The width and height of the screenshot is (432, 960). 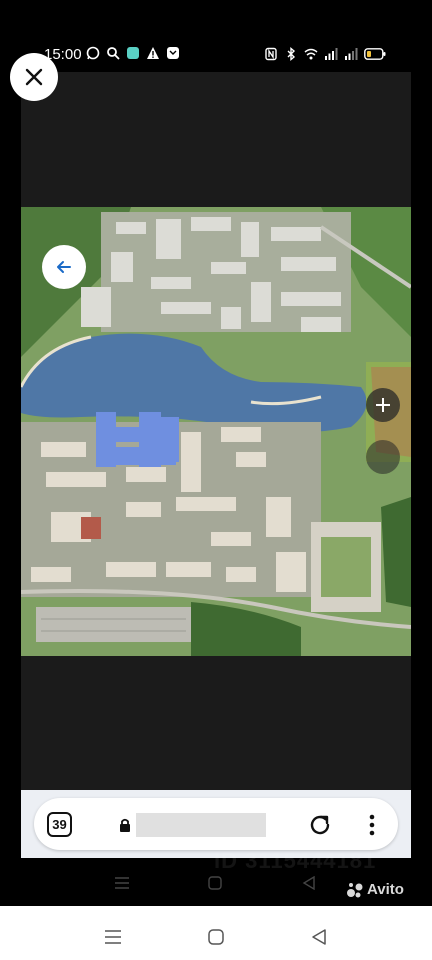 I want to click on system-navigation-bar, so click(x=216, y=933).